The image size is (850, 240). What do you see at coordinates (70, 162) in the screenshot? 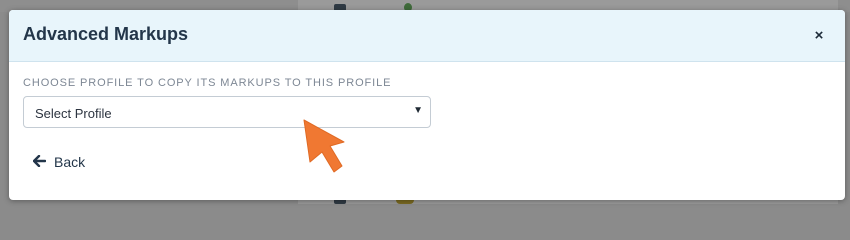
I see `back-label: Back` at bounding box center [70, 162].